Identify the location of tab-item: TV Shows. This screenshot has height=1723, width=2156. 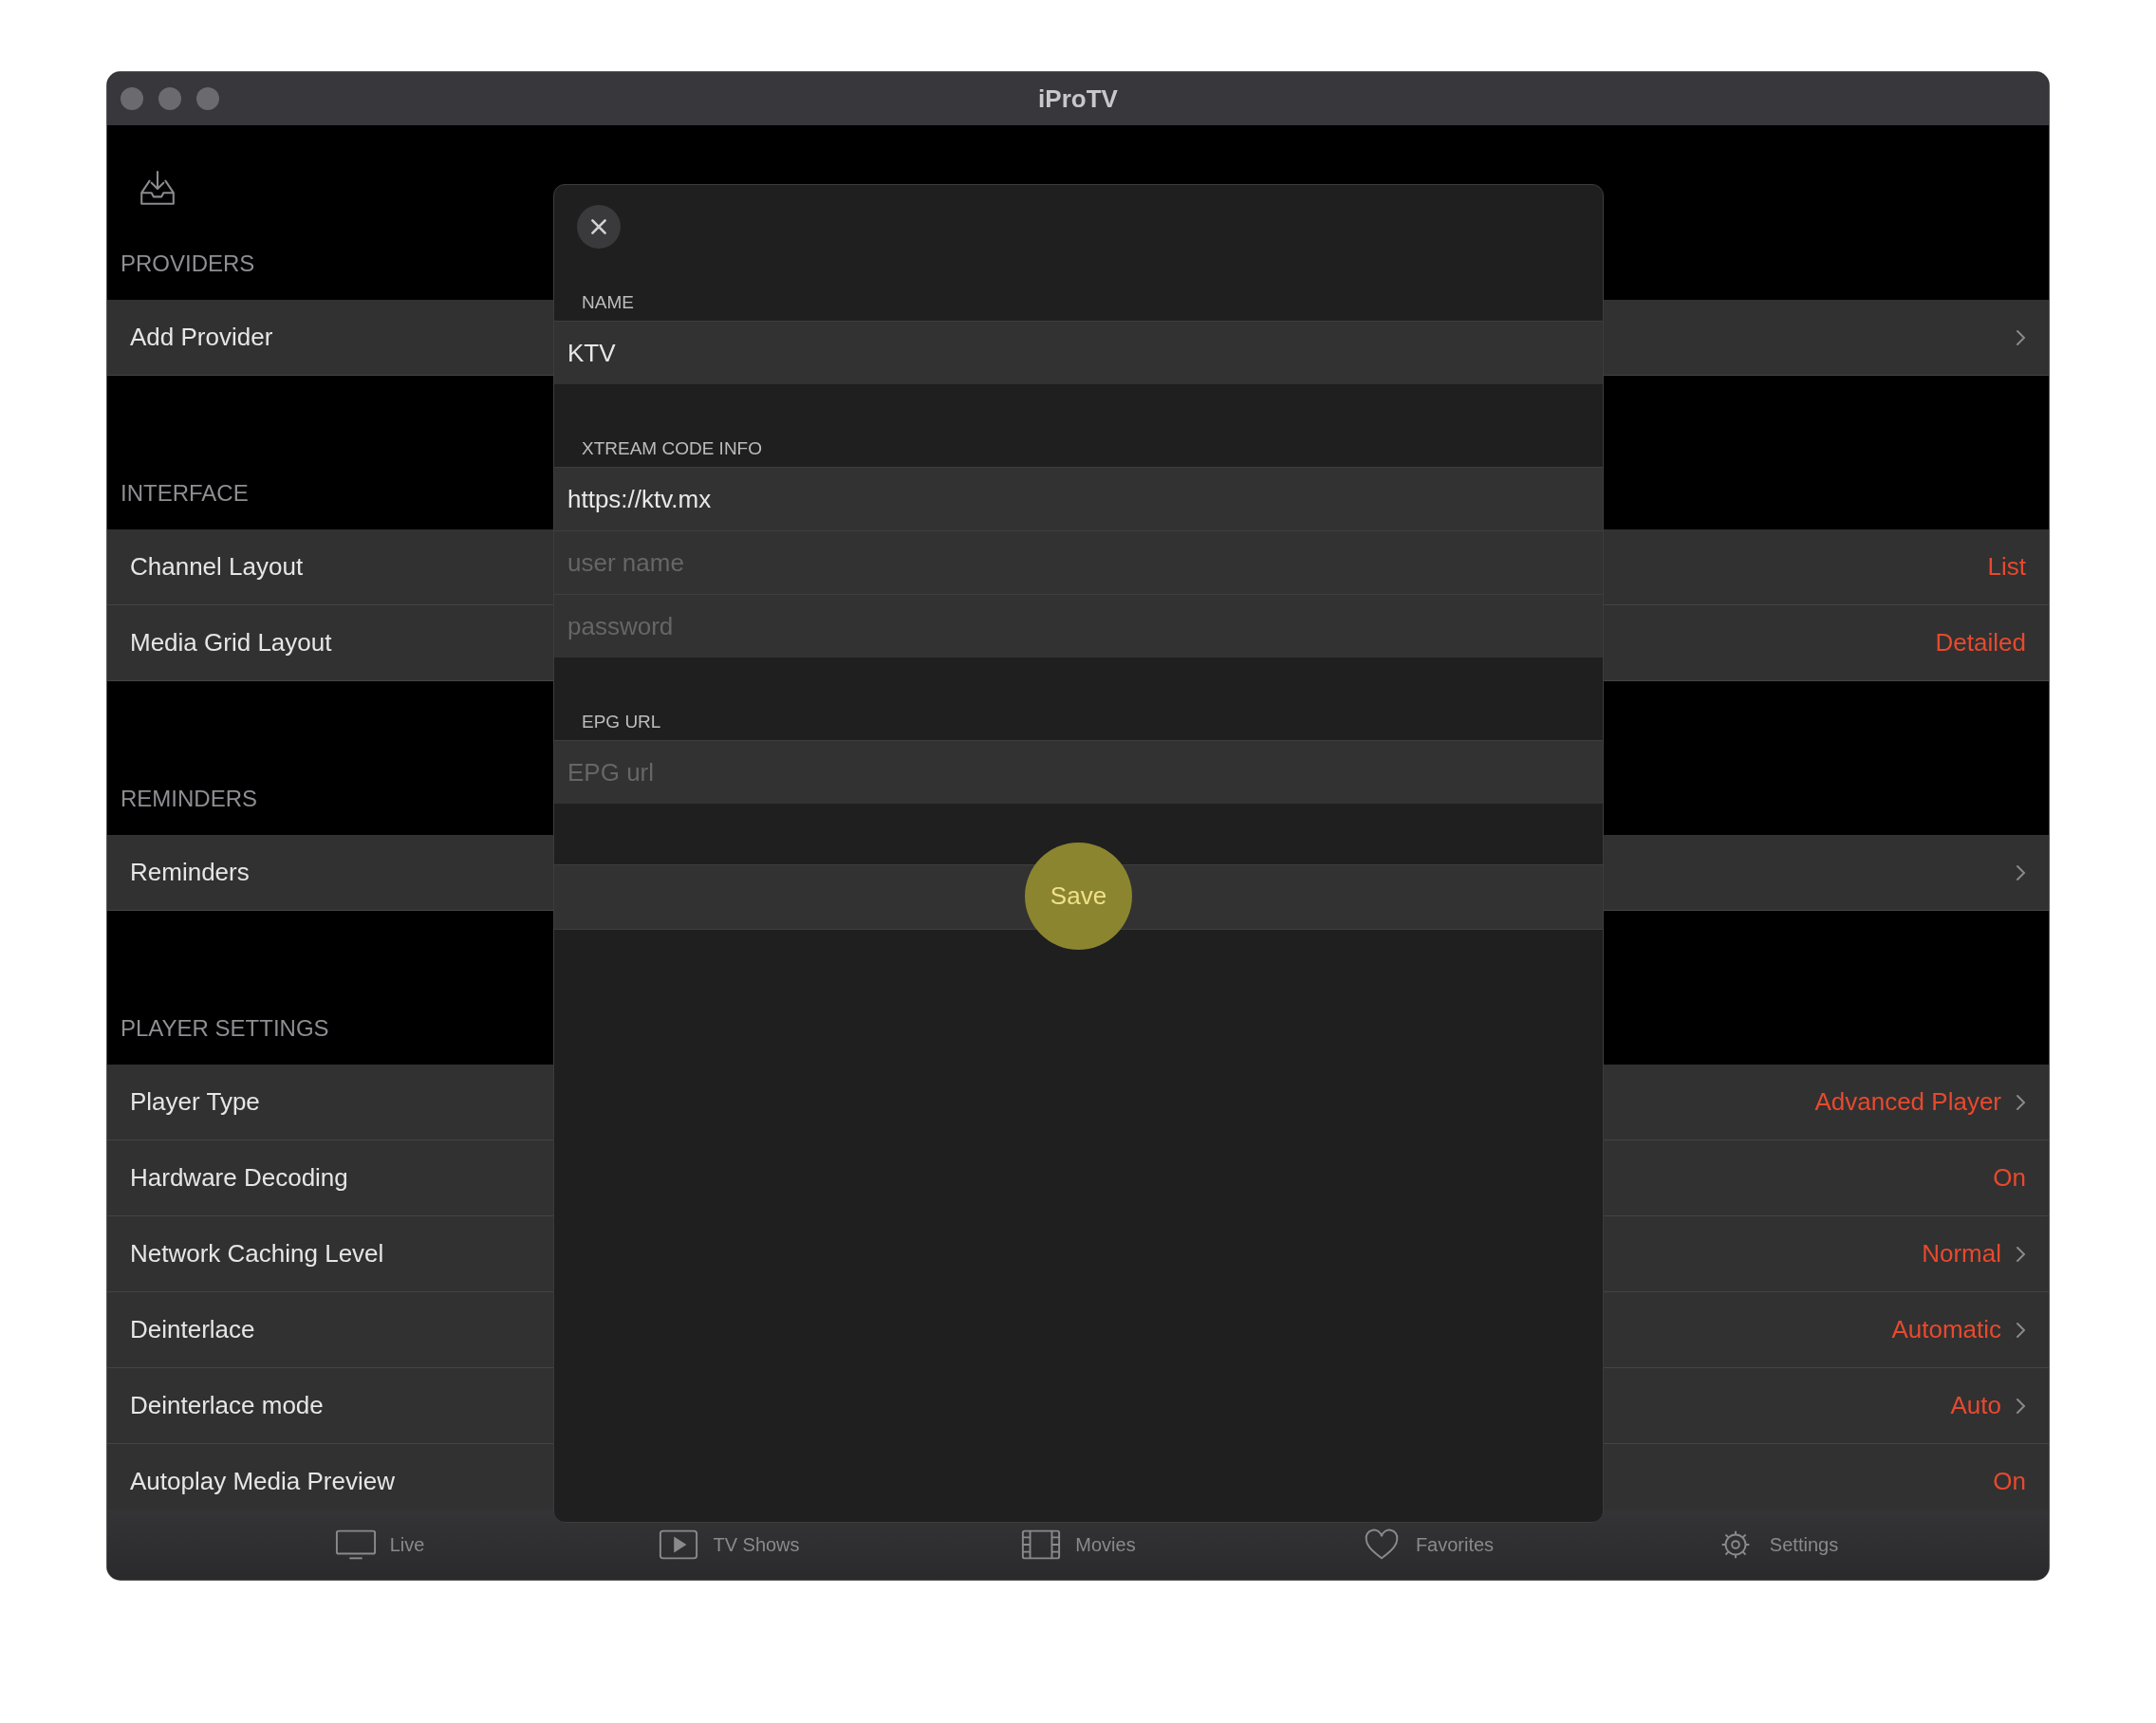
(728, 1544).